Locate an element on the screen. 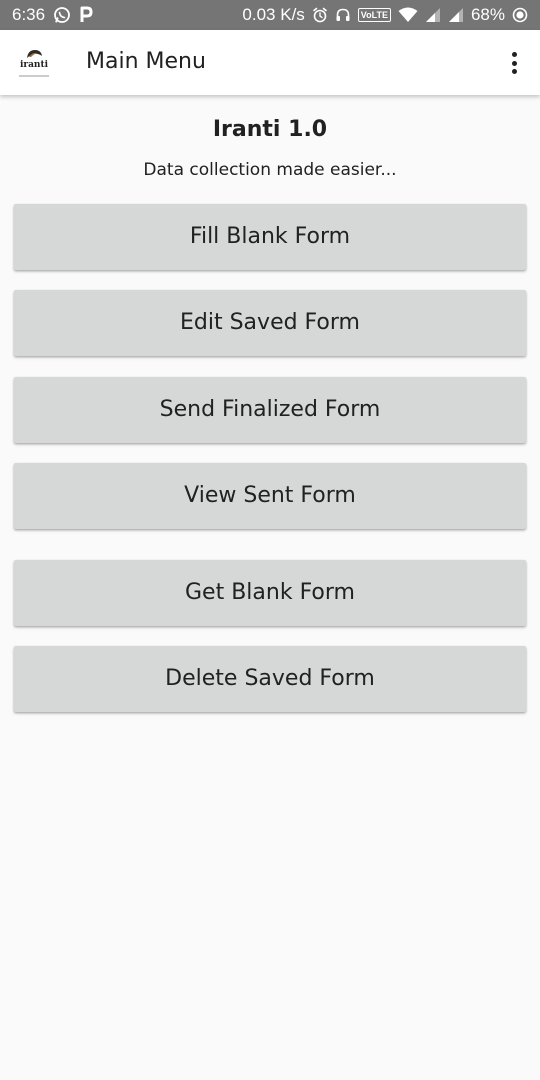  status-bar: 6:36 0.03 K/s VoLTE 68% is located at coordinates (270, 15).